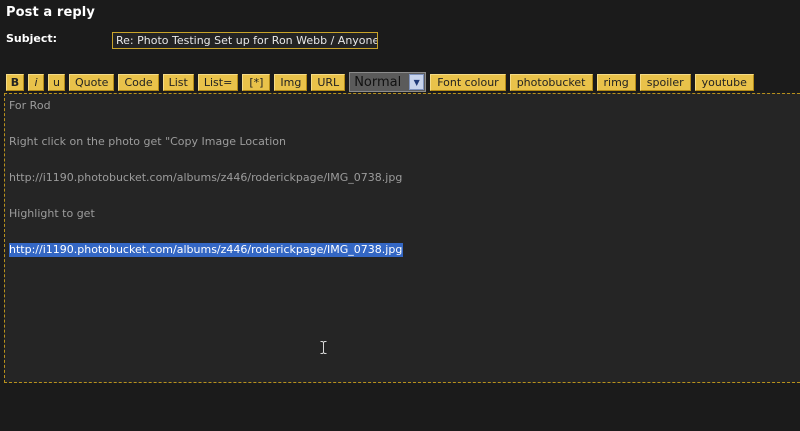 The height and width of the screenshot is (431, 800). Describe the element at coordinates (468, 82) in the screenshot. I see `font-colour-button: Font colour` at that location.